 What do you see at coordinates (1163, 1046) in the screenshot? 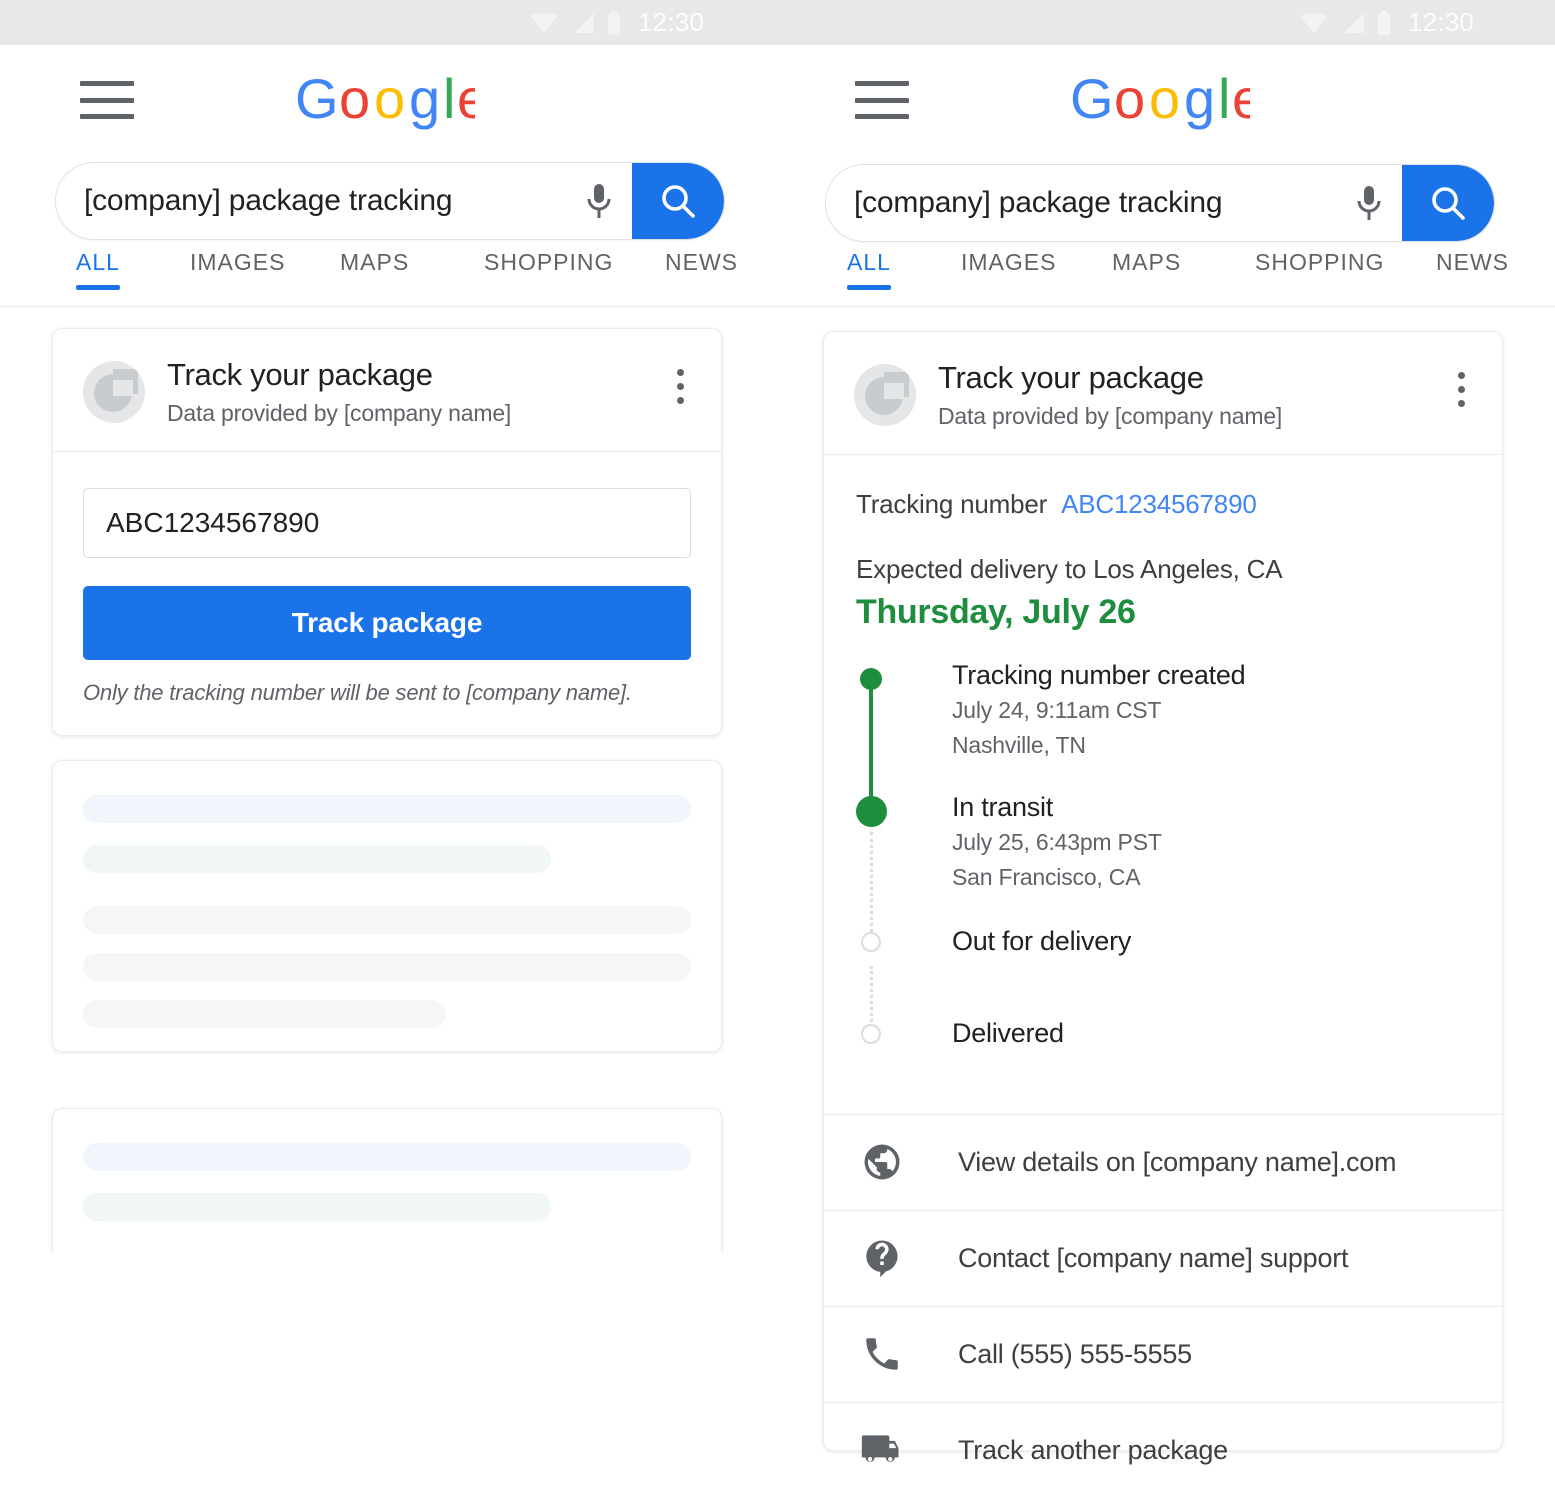
I see `timeline-step-pending: Delivered` at bounding box center [1163, 1046].